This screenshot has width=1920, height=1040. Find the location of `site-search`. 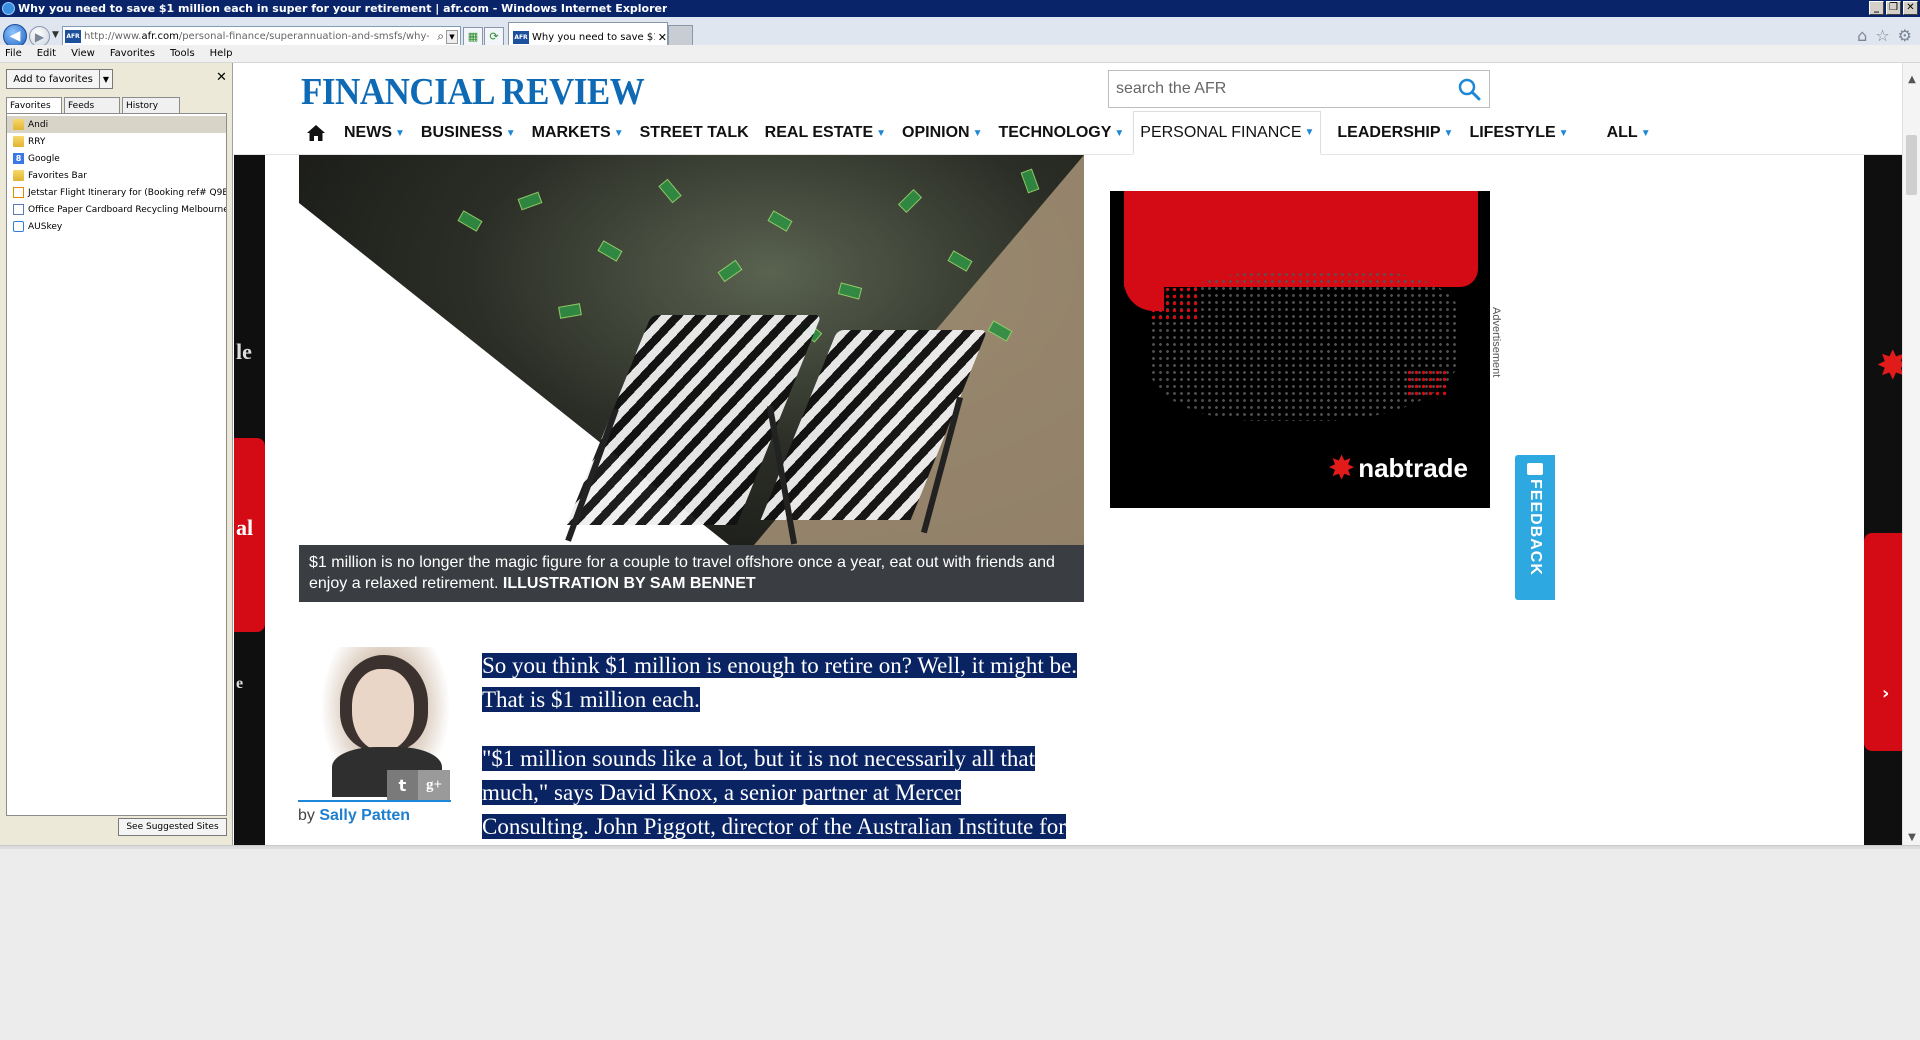

site-search is located at coordinates (1299, 89).